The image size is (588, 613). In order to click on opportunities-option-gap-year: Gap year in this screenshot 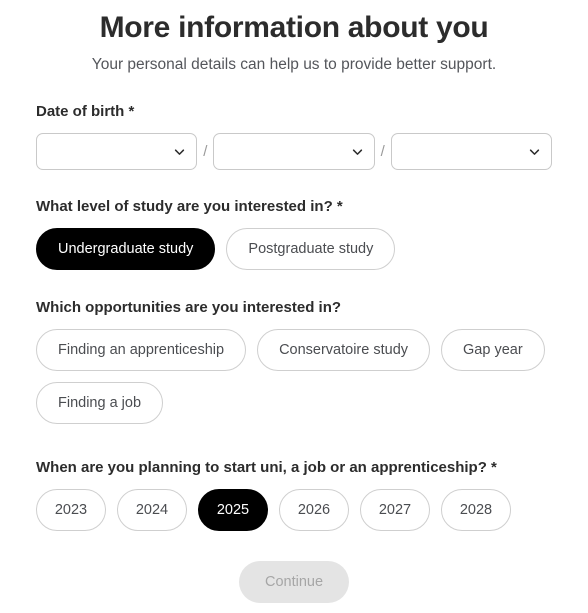, I will do `click(493, 350)`.